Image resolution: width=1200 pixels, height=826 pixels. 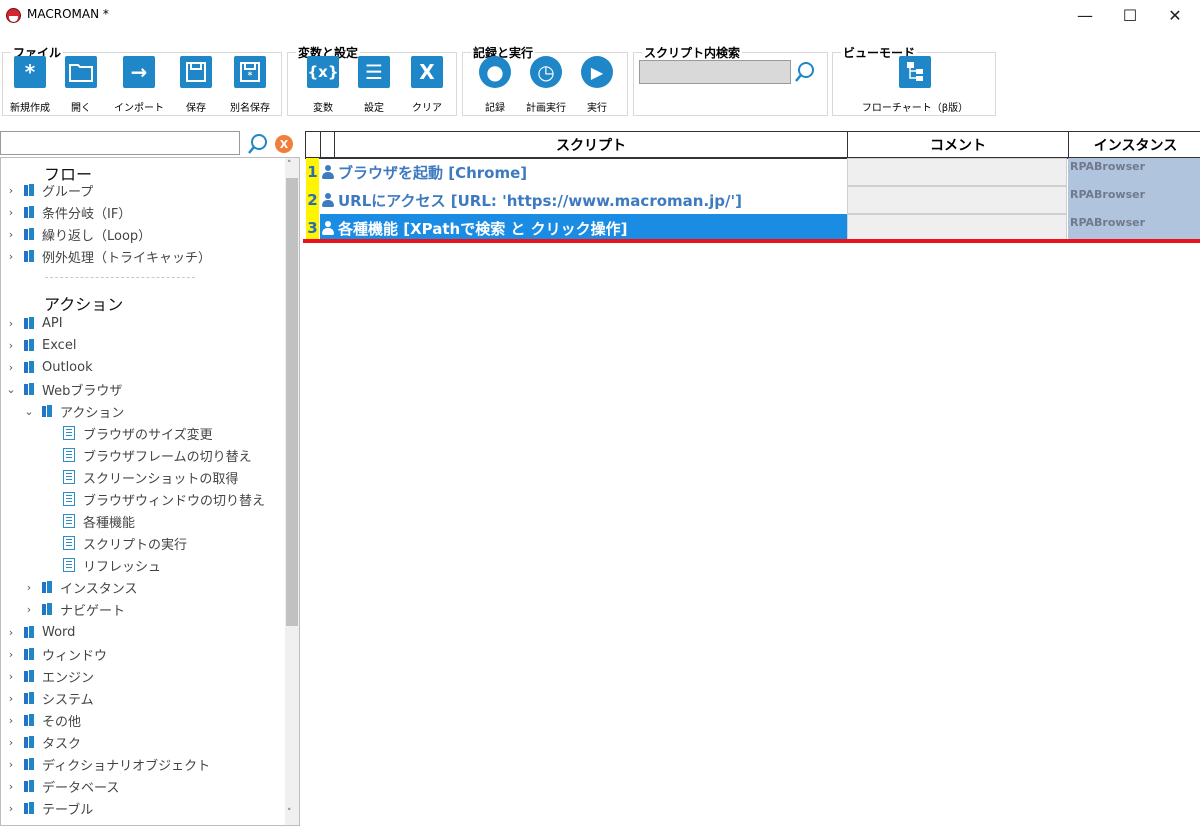 I want to click on tree-item-loop: › 繰り返し（Loop）, so click(x=78, y=234).